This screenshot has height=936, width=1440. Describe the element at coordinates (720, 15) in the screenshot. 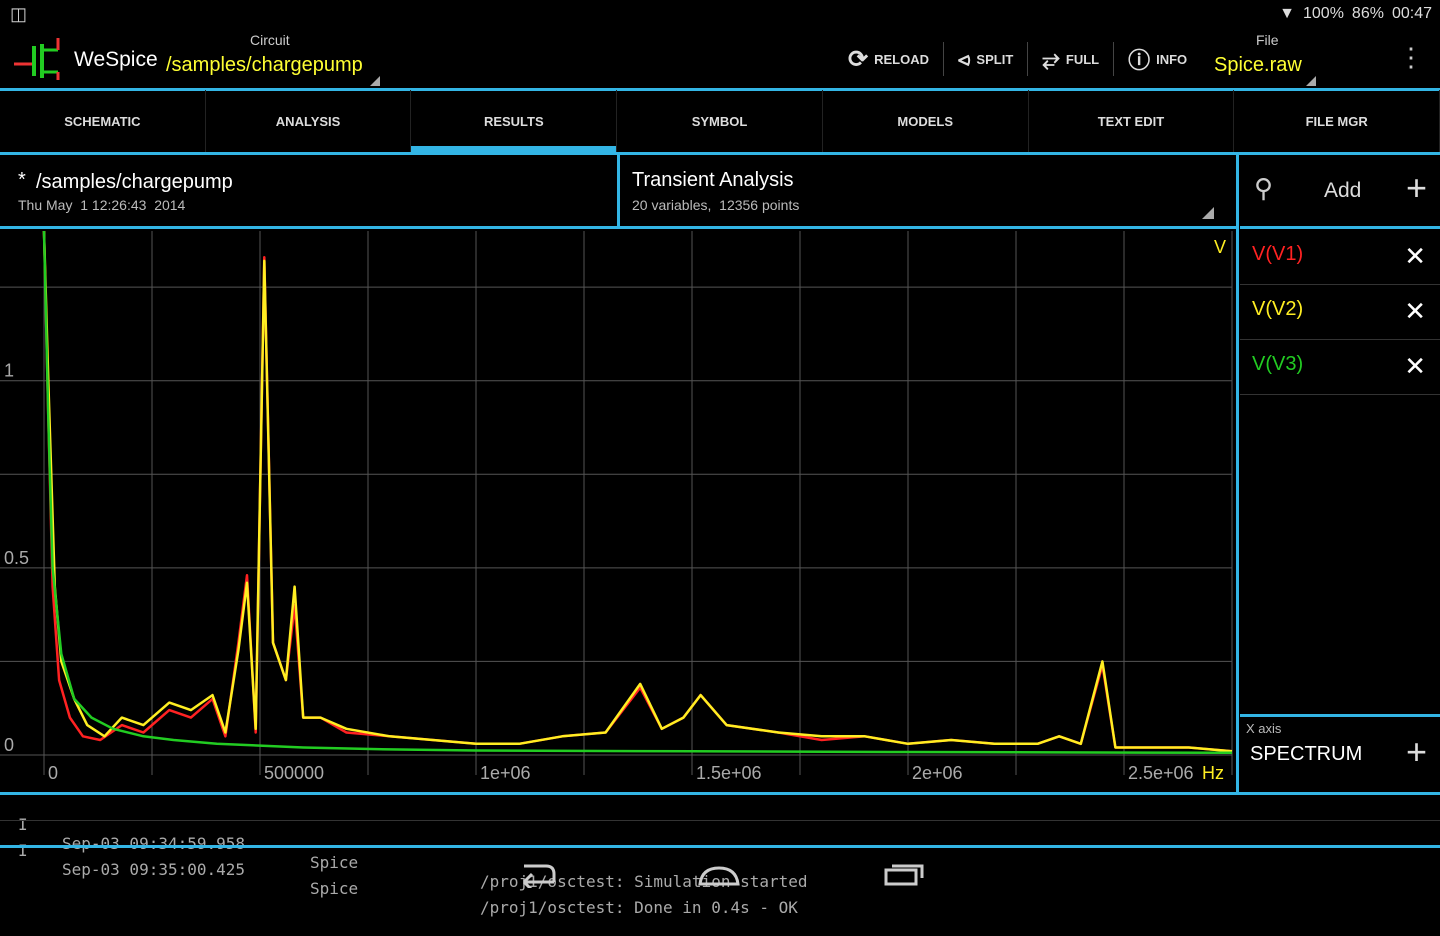

I see `status-bar: ◫ ▼ 100% 86% 00:47` at that location.